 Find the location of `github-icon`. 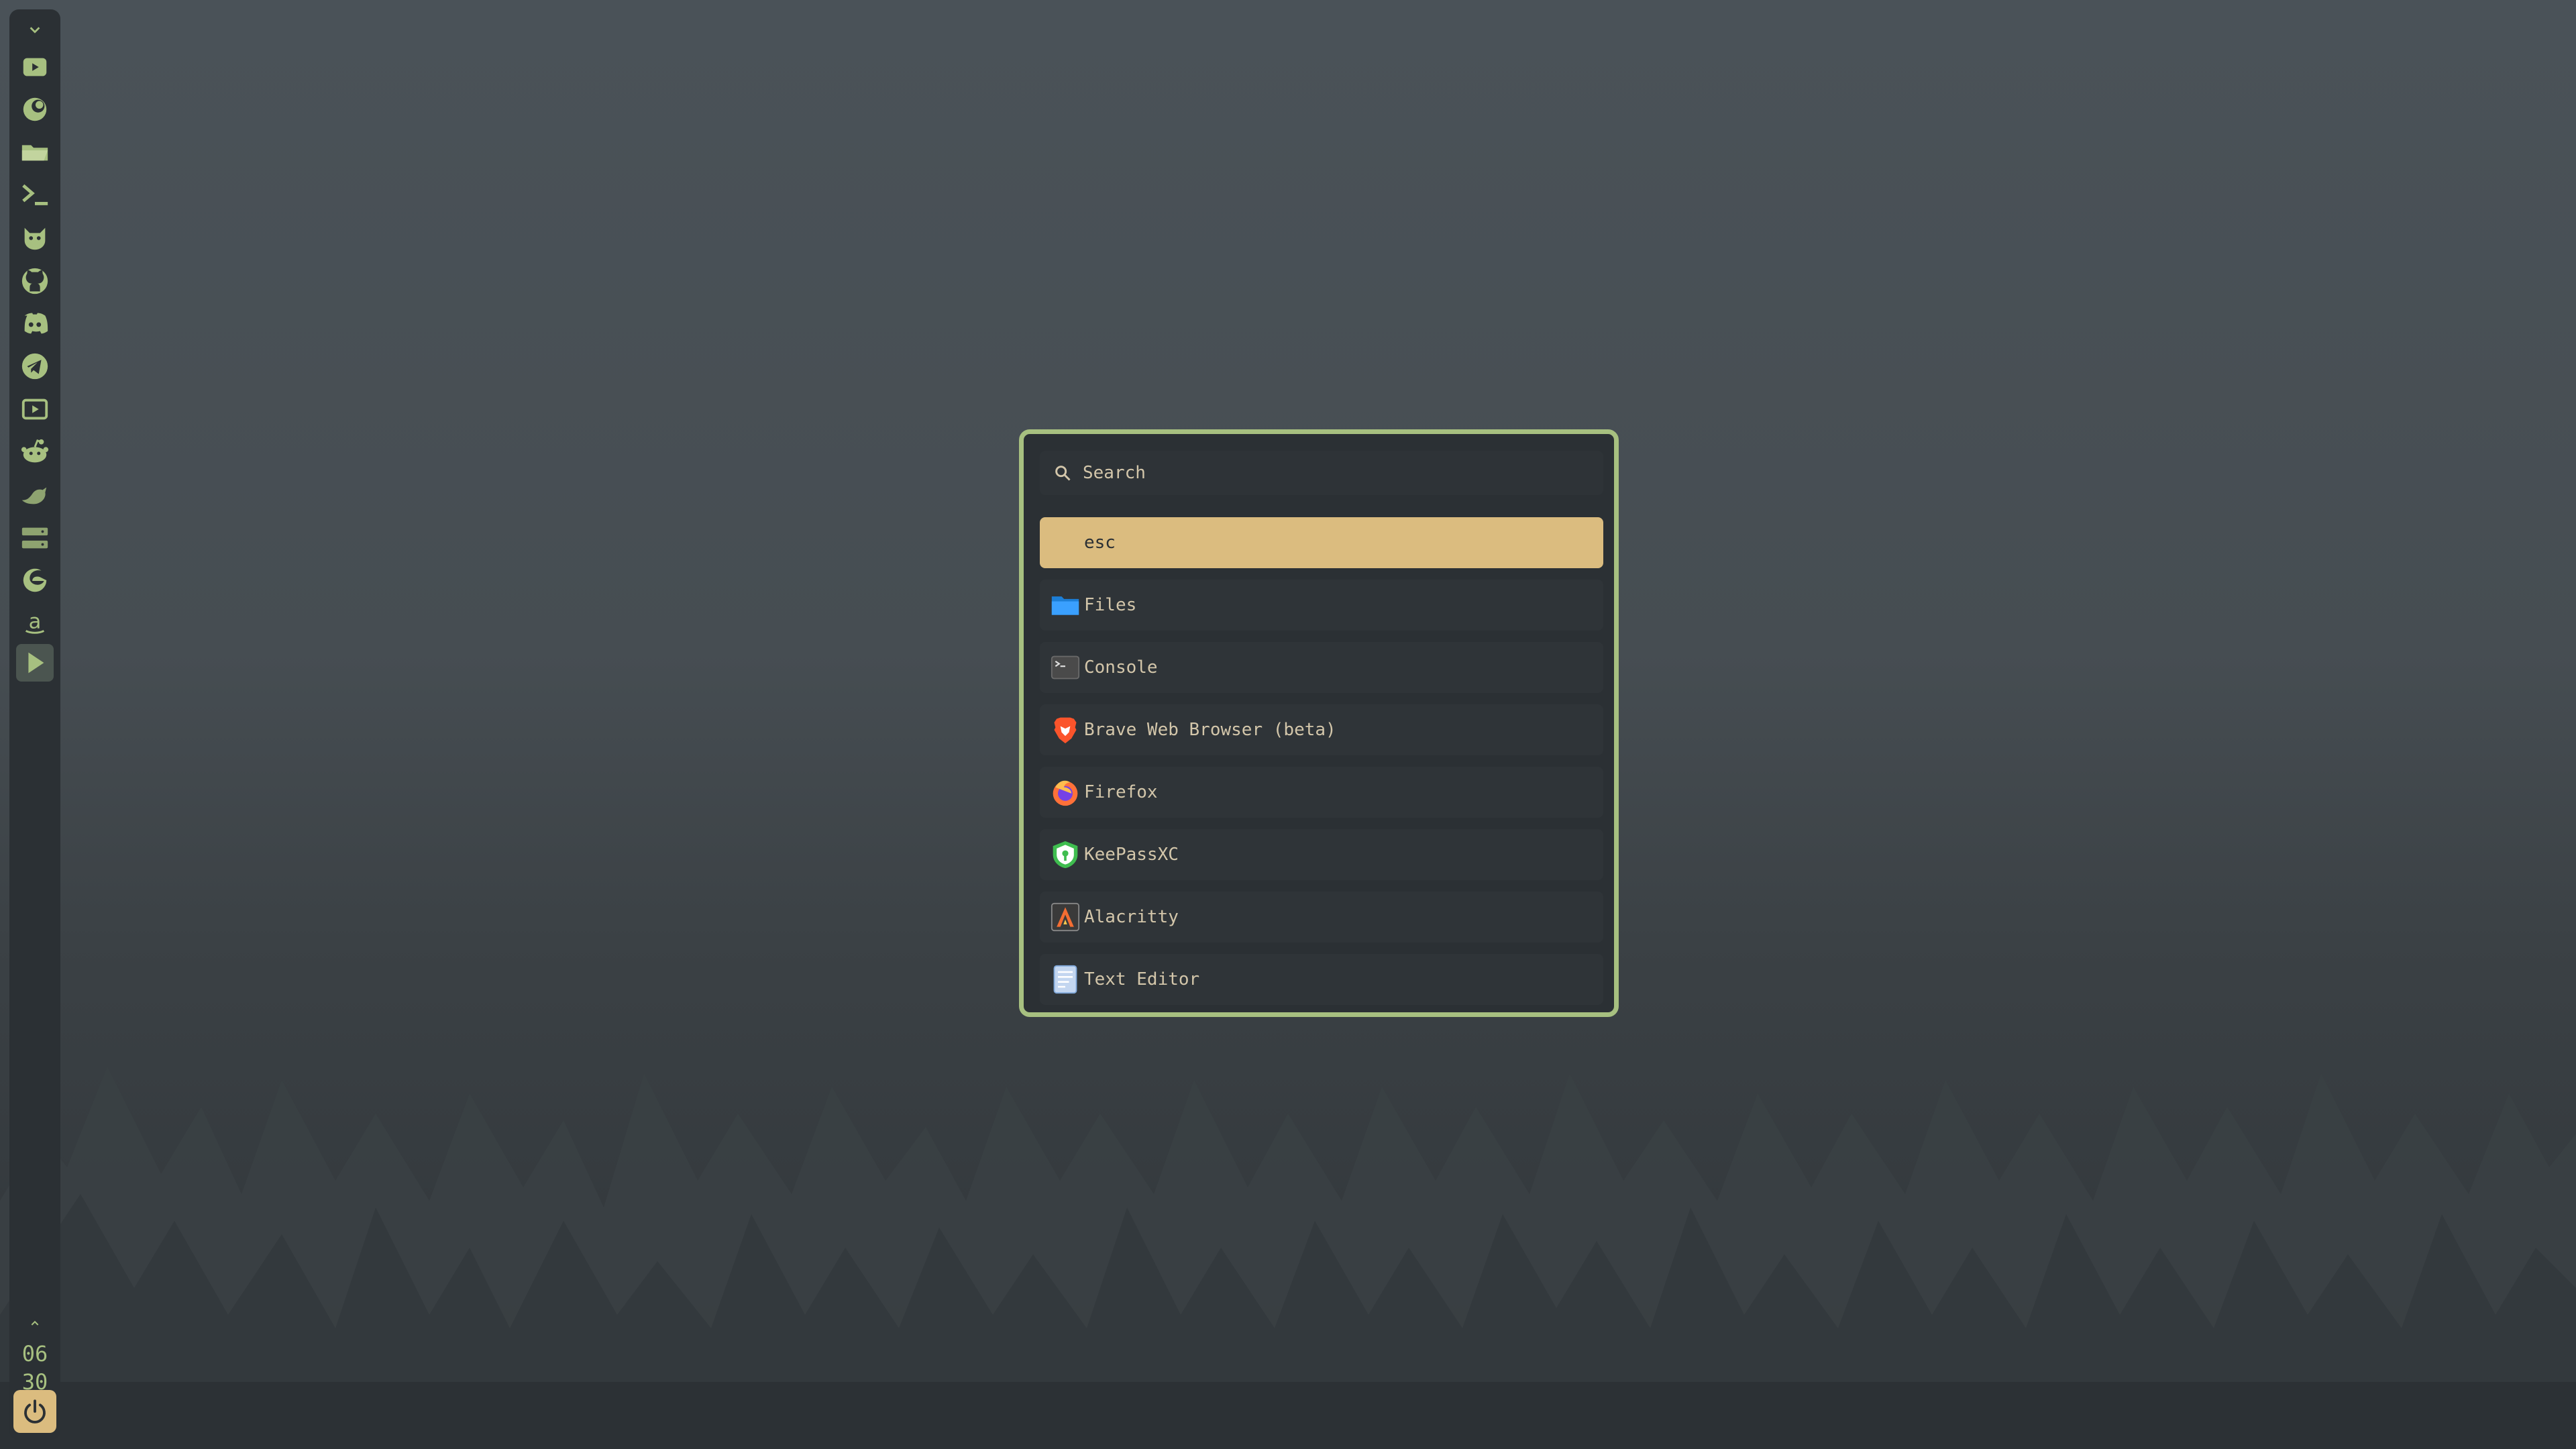

github-icon is located at coordinates (35, 281).